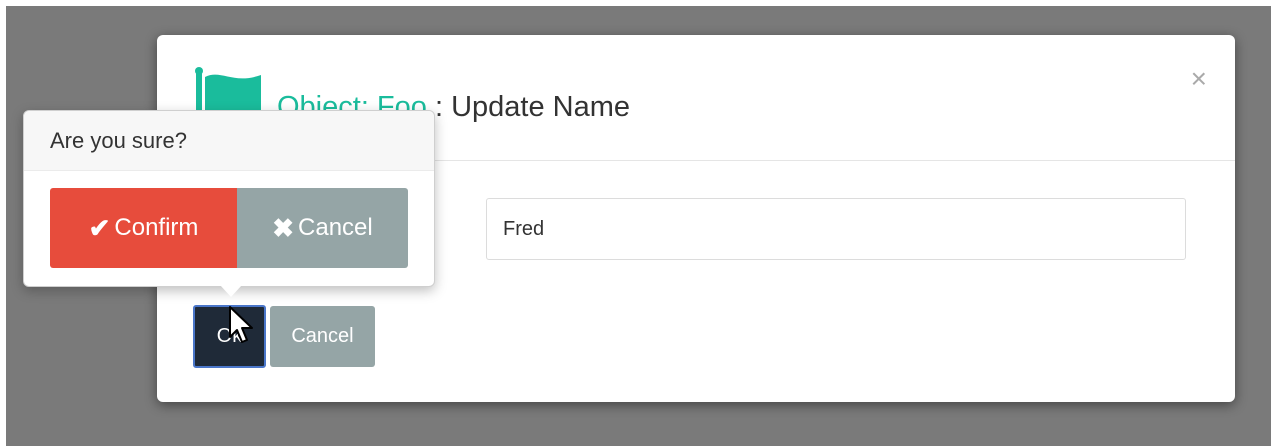 Image resolution: width=1271 pixels, height=446 pixels. Describe the element at coordinates (99, 227) in the screenshot. I see `check-icon: ✔` at that location.